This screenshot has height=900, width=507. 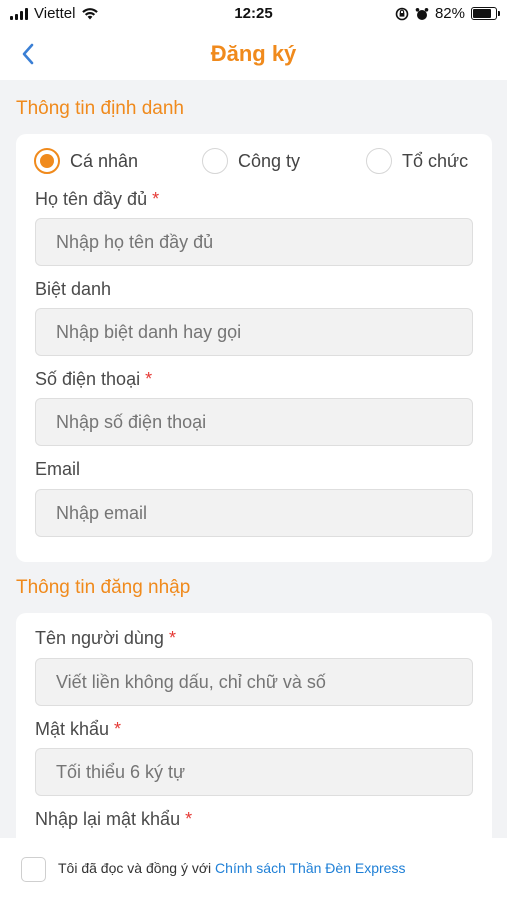 What do you see at coordinates (435, 160) in the screenshot?
I see `radio-label: Tổ chức` at bounding box center [435, 160].